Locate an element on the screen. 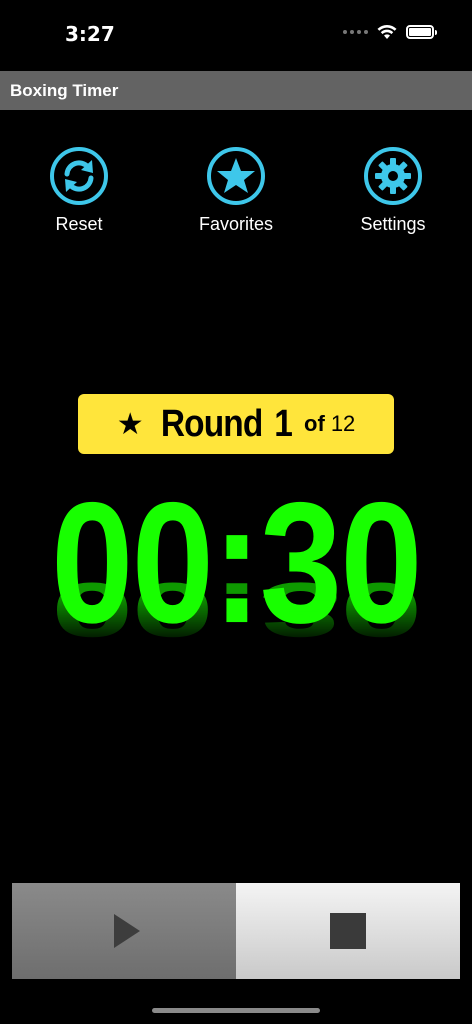 The image size is (472, 1024). playback-controls is located at coordinates (236, 931).